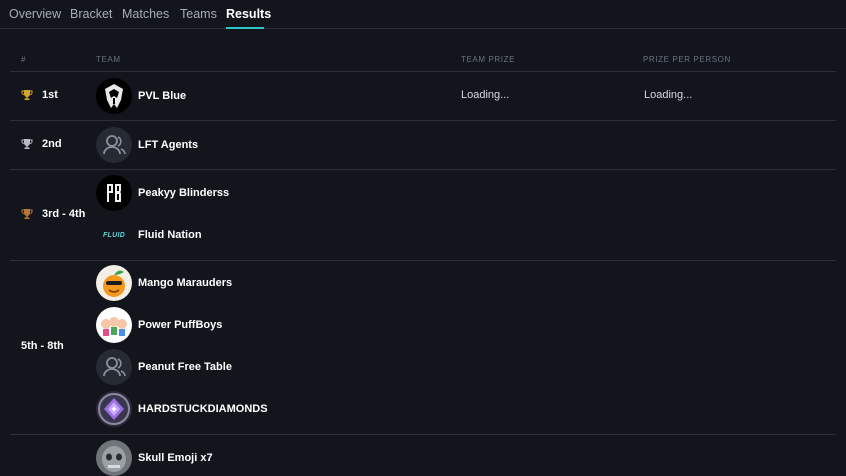 The height and width of the screenshot is (476, 846). Describe the element at coordinates (114, 325) in the screenshot. I see `powerpuff-logo-icon` at that location.